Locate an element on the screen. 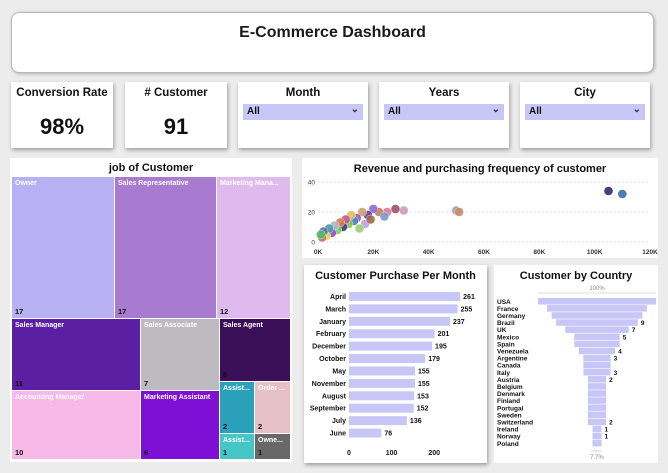 This screenshot has width=668, height=473. slicer-years: Years All ⌄ is located at coordinates (444, 115).